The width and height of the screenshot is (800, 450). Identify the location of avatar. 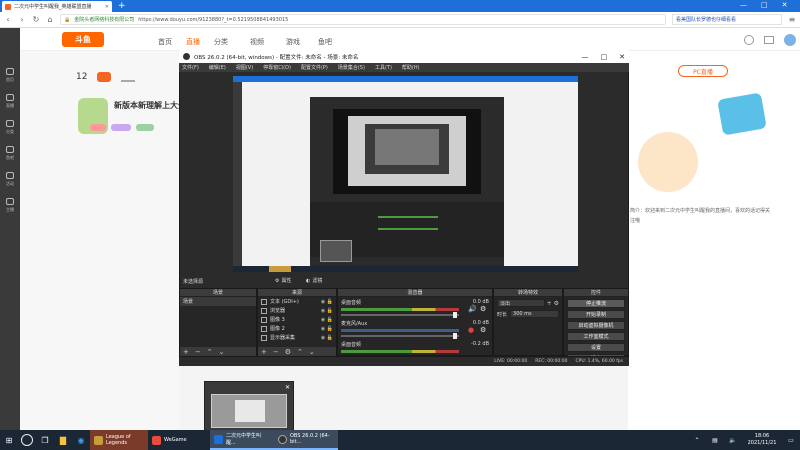
(790, 40).